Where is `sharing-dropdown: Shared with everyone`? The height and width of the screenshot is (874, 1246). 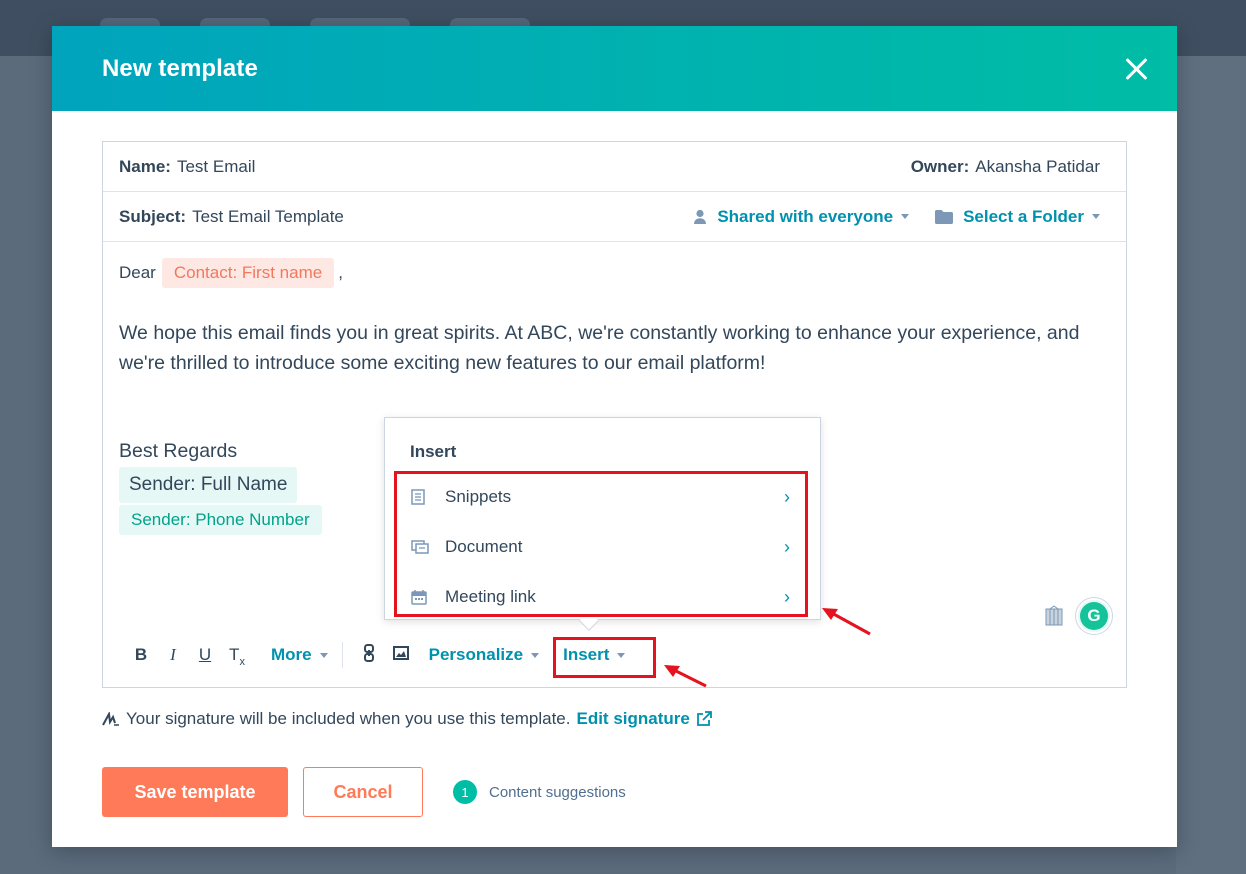 sharing-dropdown: Shared with everyone is located at coordinates (801, 216).